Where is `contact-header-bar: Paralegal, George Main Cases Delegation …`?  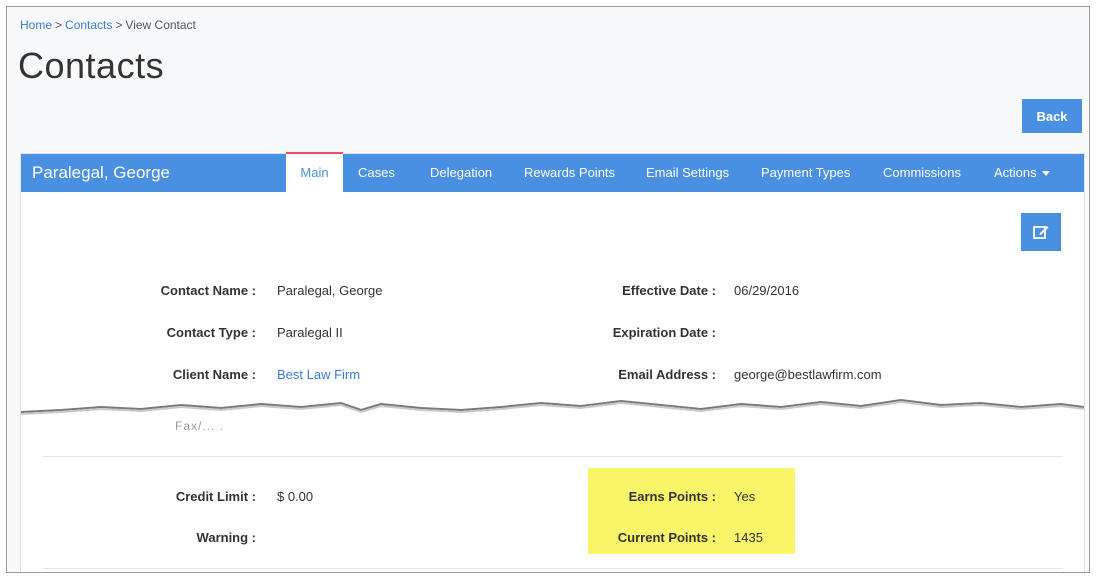
contact-header-bar: Paralegal, George Main Cases Delegation … is located at coordinates (552, 173).